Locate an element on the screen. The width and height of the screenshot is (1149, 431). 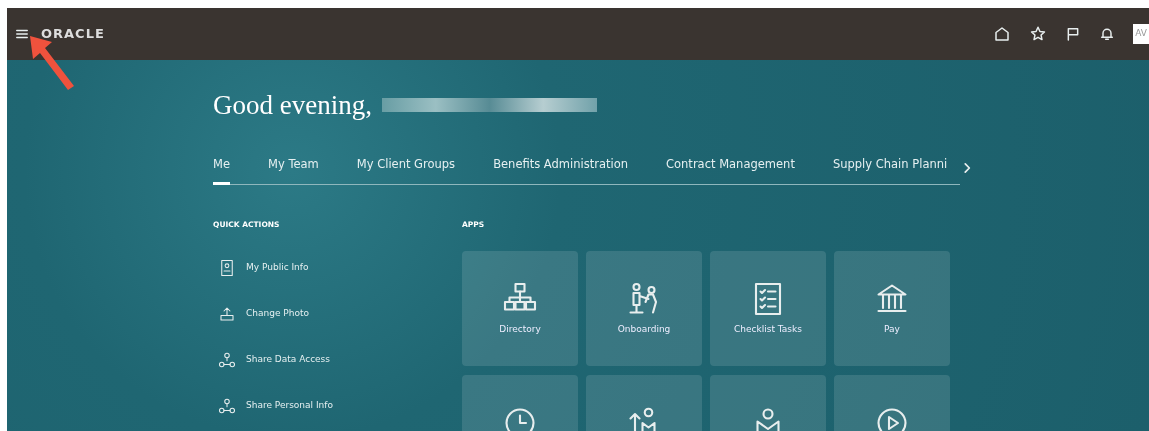
home-icon is located at coordinates (1002, 34).